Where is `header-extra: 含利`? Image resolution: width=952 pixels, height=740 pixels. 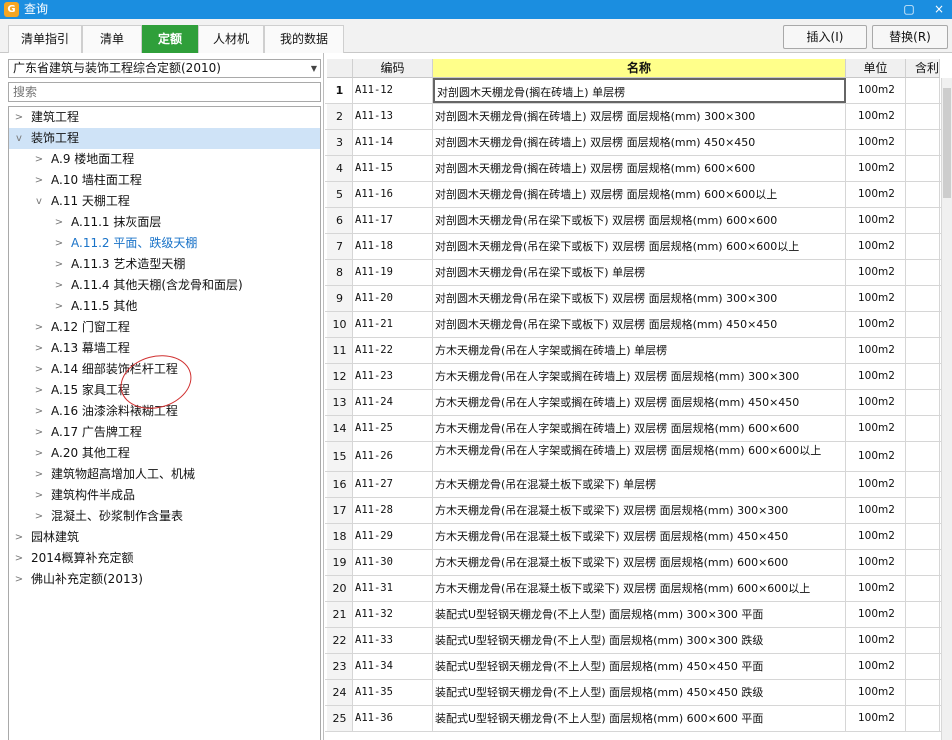
header-extra: 含利 is located at coordinates (923, 68).